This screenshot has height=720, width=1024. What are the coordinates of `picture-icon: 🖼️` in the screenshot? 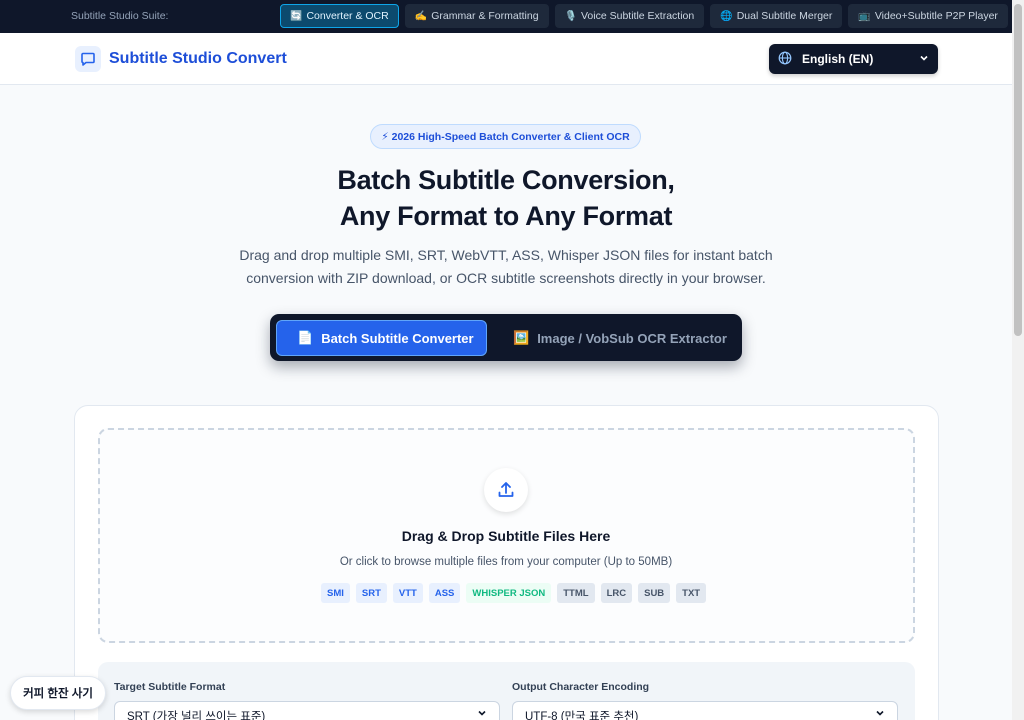 It's located at (521, 337).